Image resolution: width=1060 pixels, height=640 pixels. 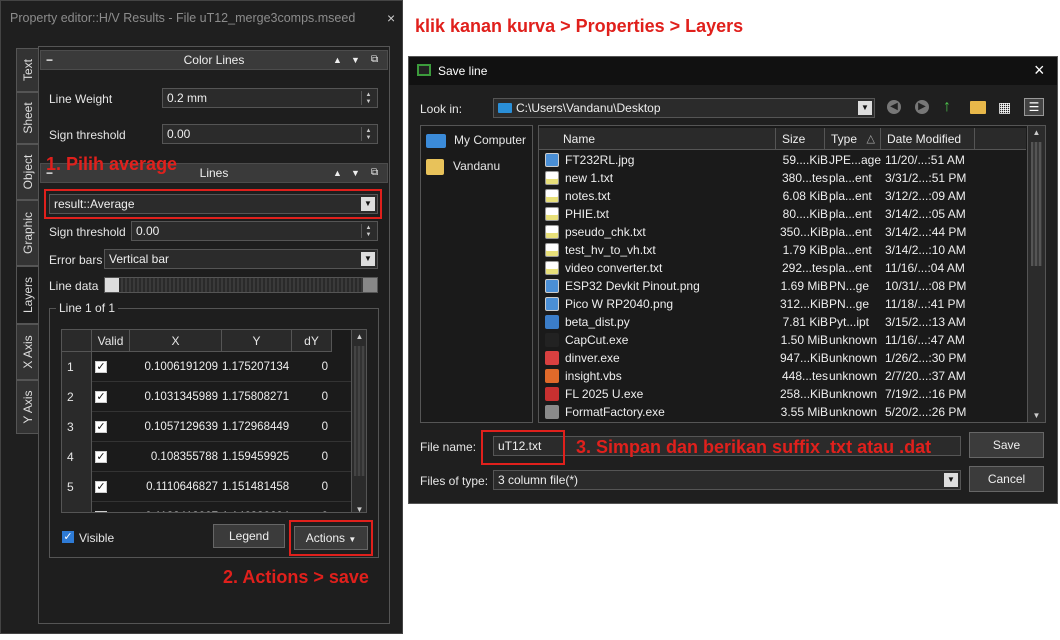 I want to click on sidebar-item-my-computer: My Computer, so click(x=476, y=140).